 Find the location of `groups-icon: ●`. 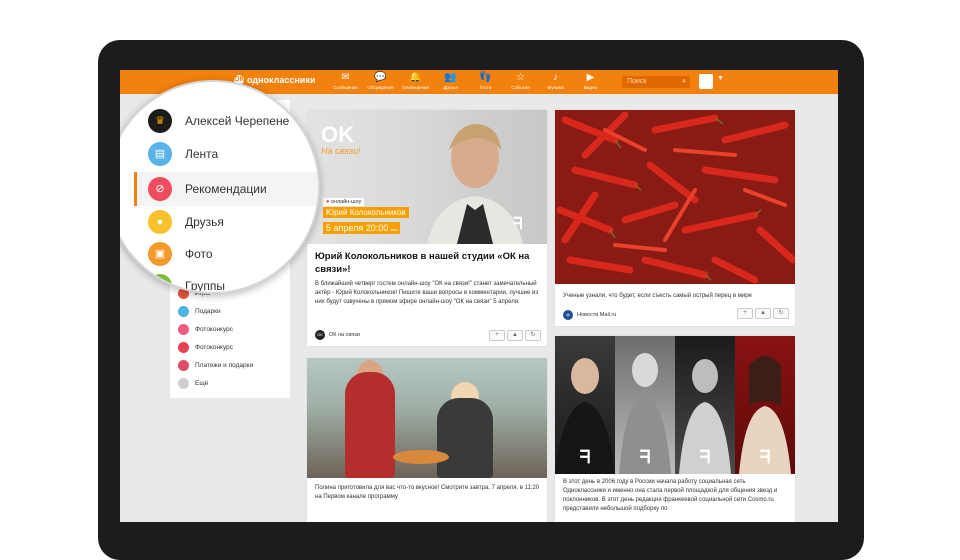

groups-icon: ● is located at coordinates (160, 283).